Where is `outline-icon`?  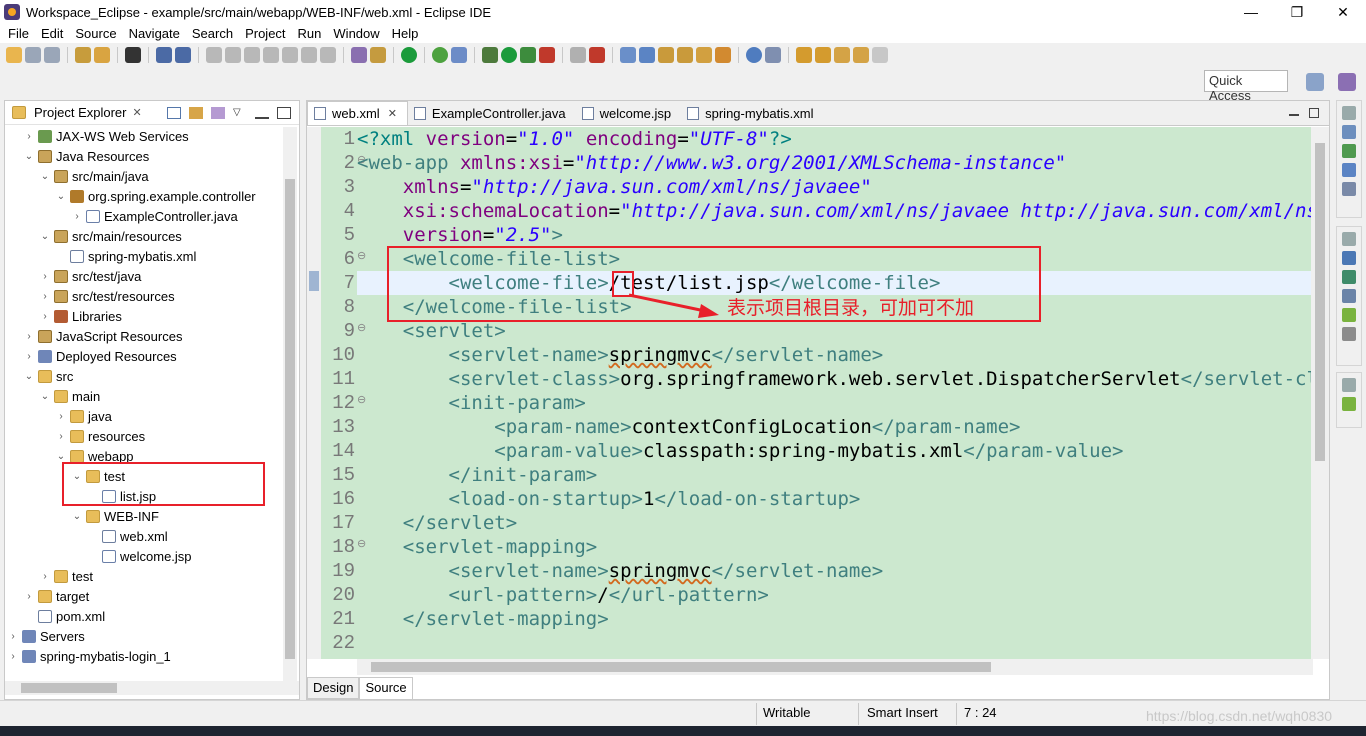 outline-icon is located at coordinates (1349, 132).